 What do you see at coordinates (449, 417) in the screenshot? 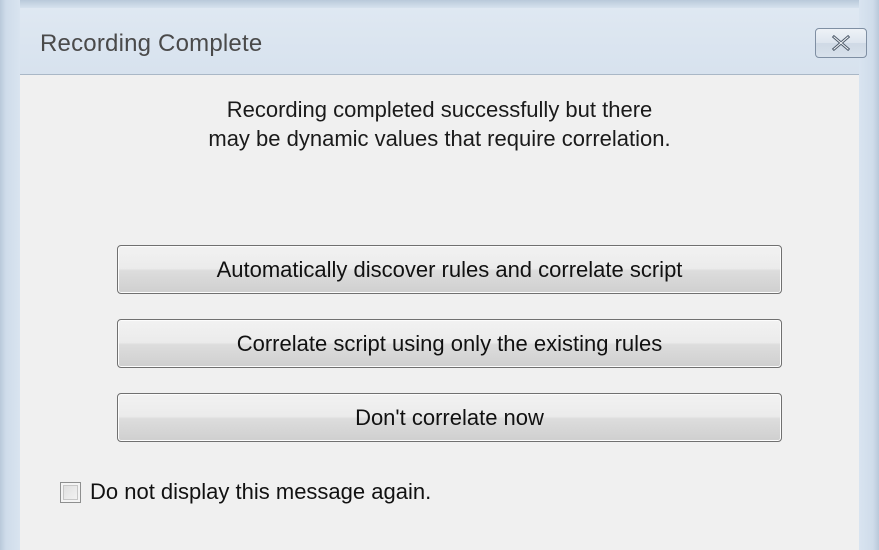
I see `dont-correlate-button: Don't correlate now` at bounding box center [449, 417].